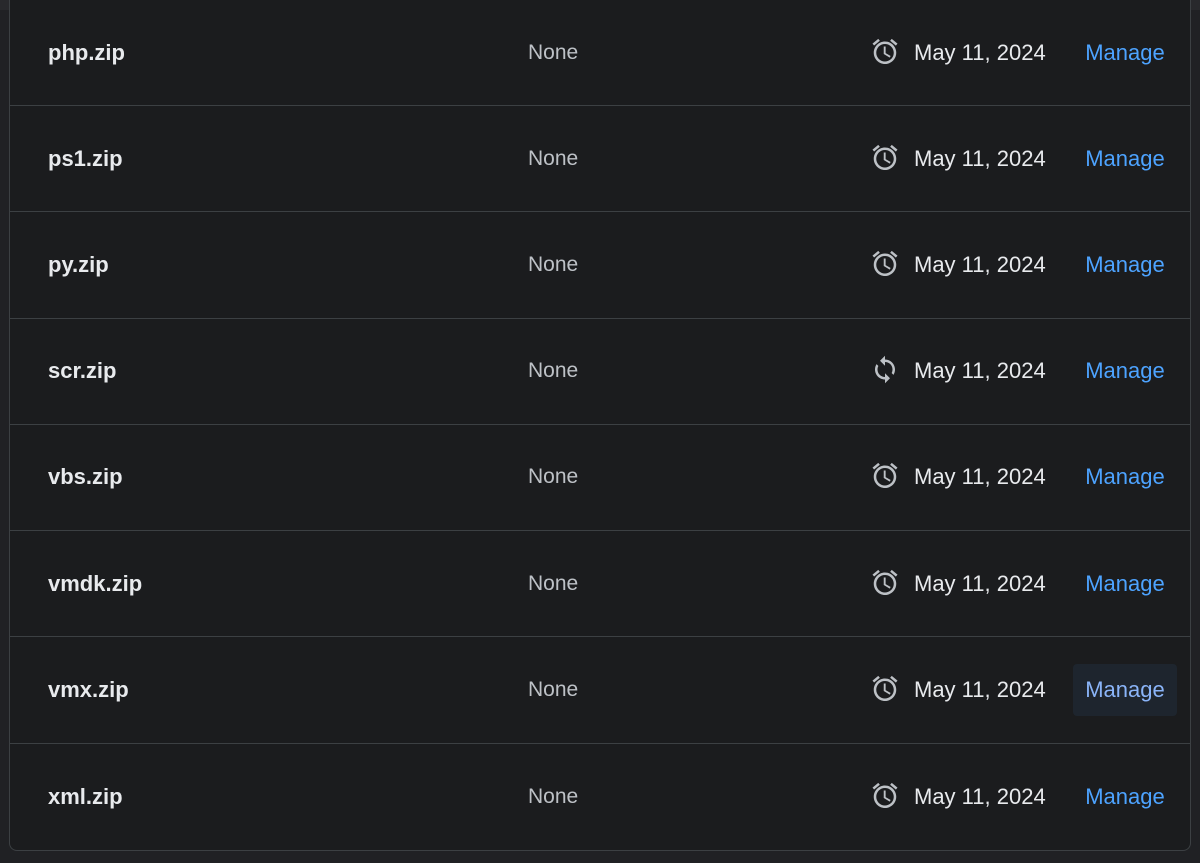 The height and width of the screenshot is (863, 1200). I want to click on file-name: vmdk.zip, so click(95, 583).